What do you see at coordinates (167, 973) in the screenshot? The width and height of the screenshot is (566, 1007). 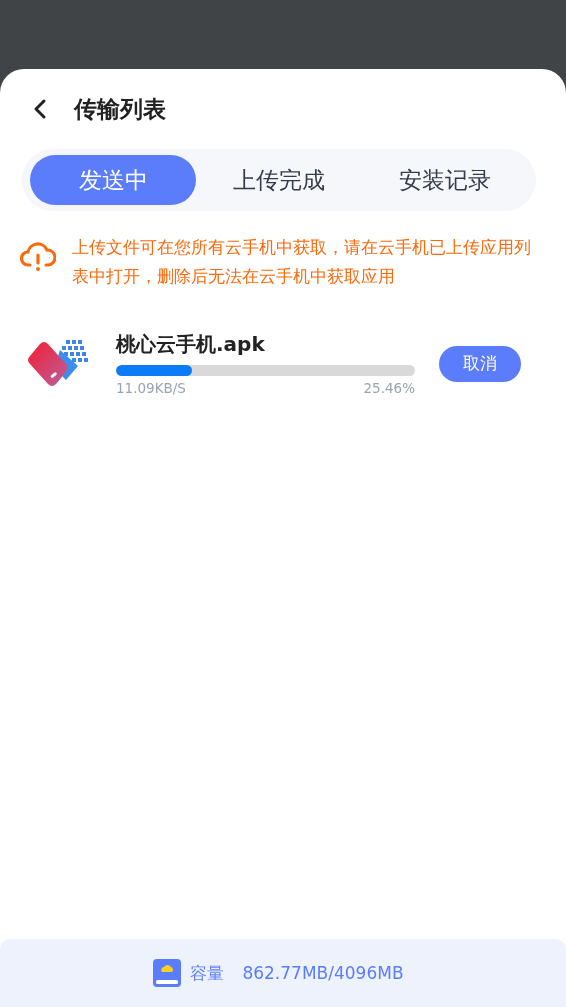 I see `storage-drive-icon` at bounding box center [167, 973].